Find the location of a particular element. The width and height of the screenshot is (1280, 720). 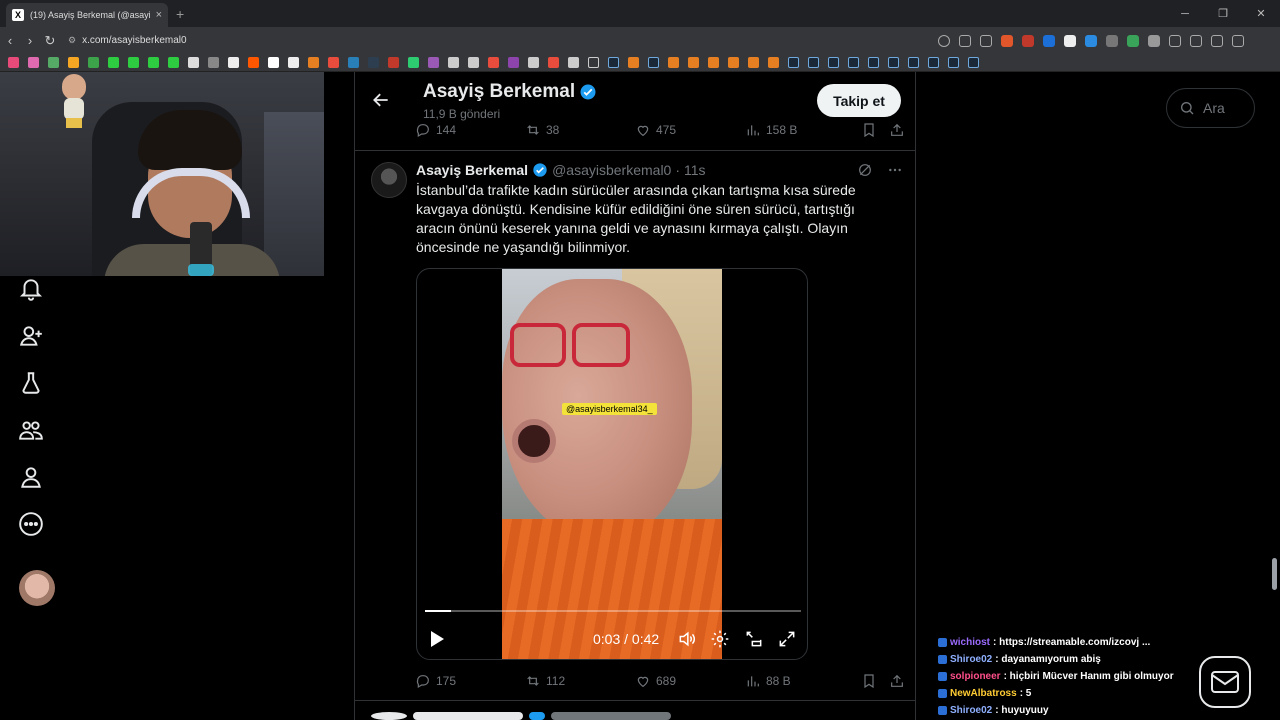

profile-icon is located at coordinates (31, 477).